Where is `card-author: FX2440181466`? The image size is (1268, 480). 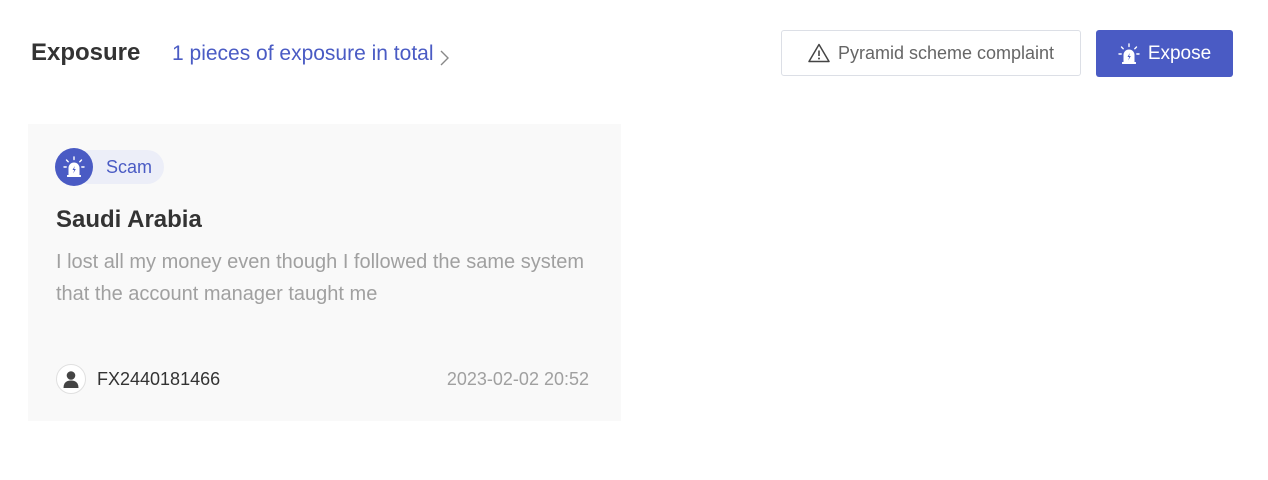 card-author: FX2440181466 is located at coordinates (138, 379).